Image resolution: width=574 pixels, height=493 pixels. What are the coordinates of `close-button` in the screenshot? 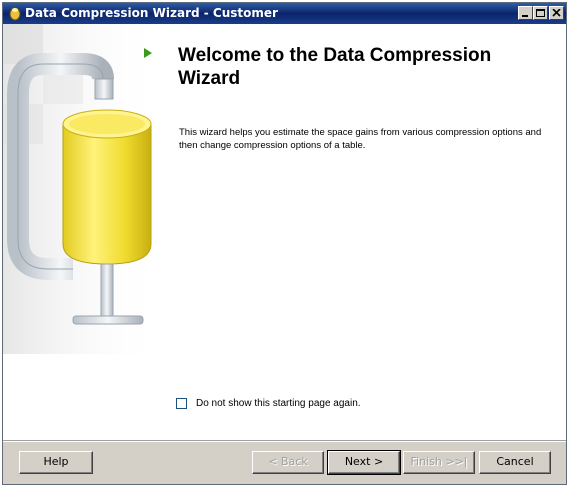 It's located at (556, 13).